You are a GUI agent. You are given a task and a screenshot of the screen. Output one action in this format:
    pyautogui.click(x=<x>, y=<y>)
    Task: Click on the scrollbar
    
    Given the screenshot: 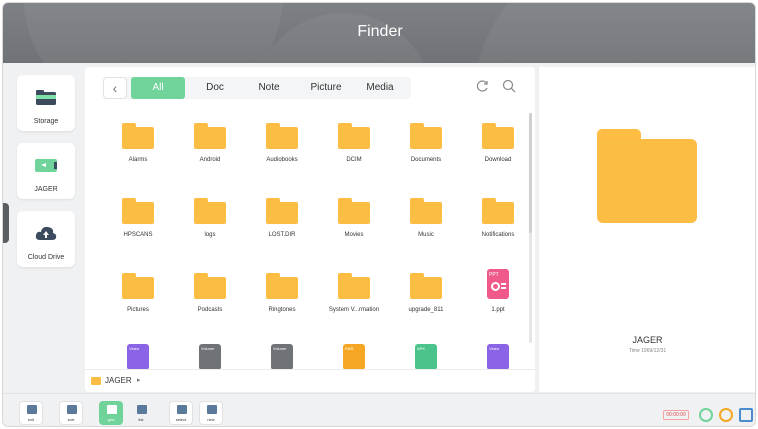 What is the action you would take?
    pyautogui.click(x=530, y=228)
    